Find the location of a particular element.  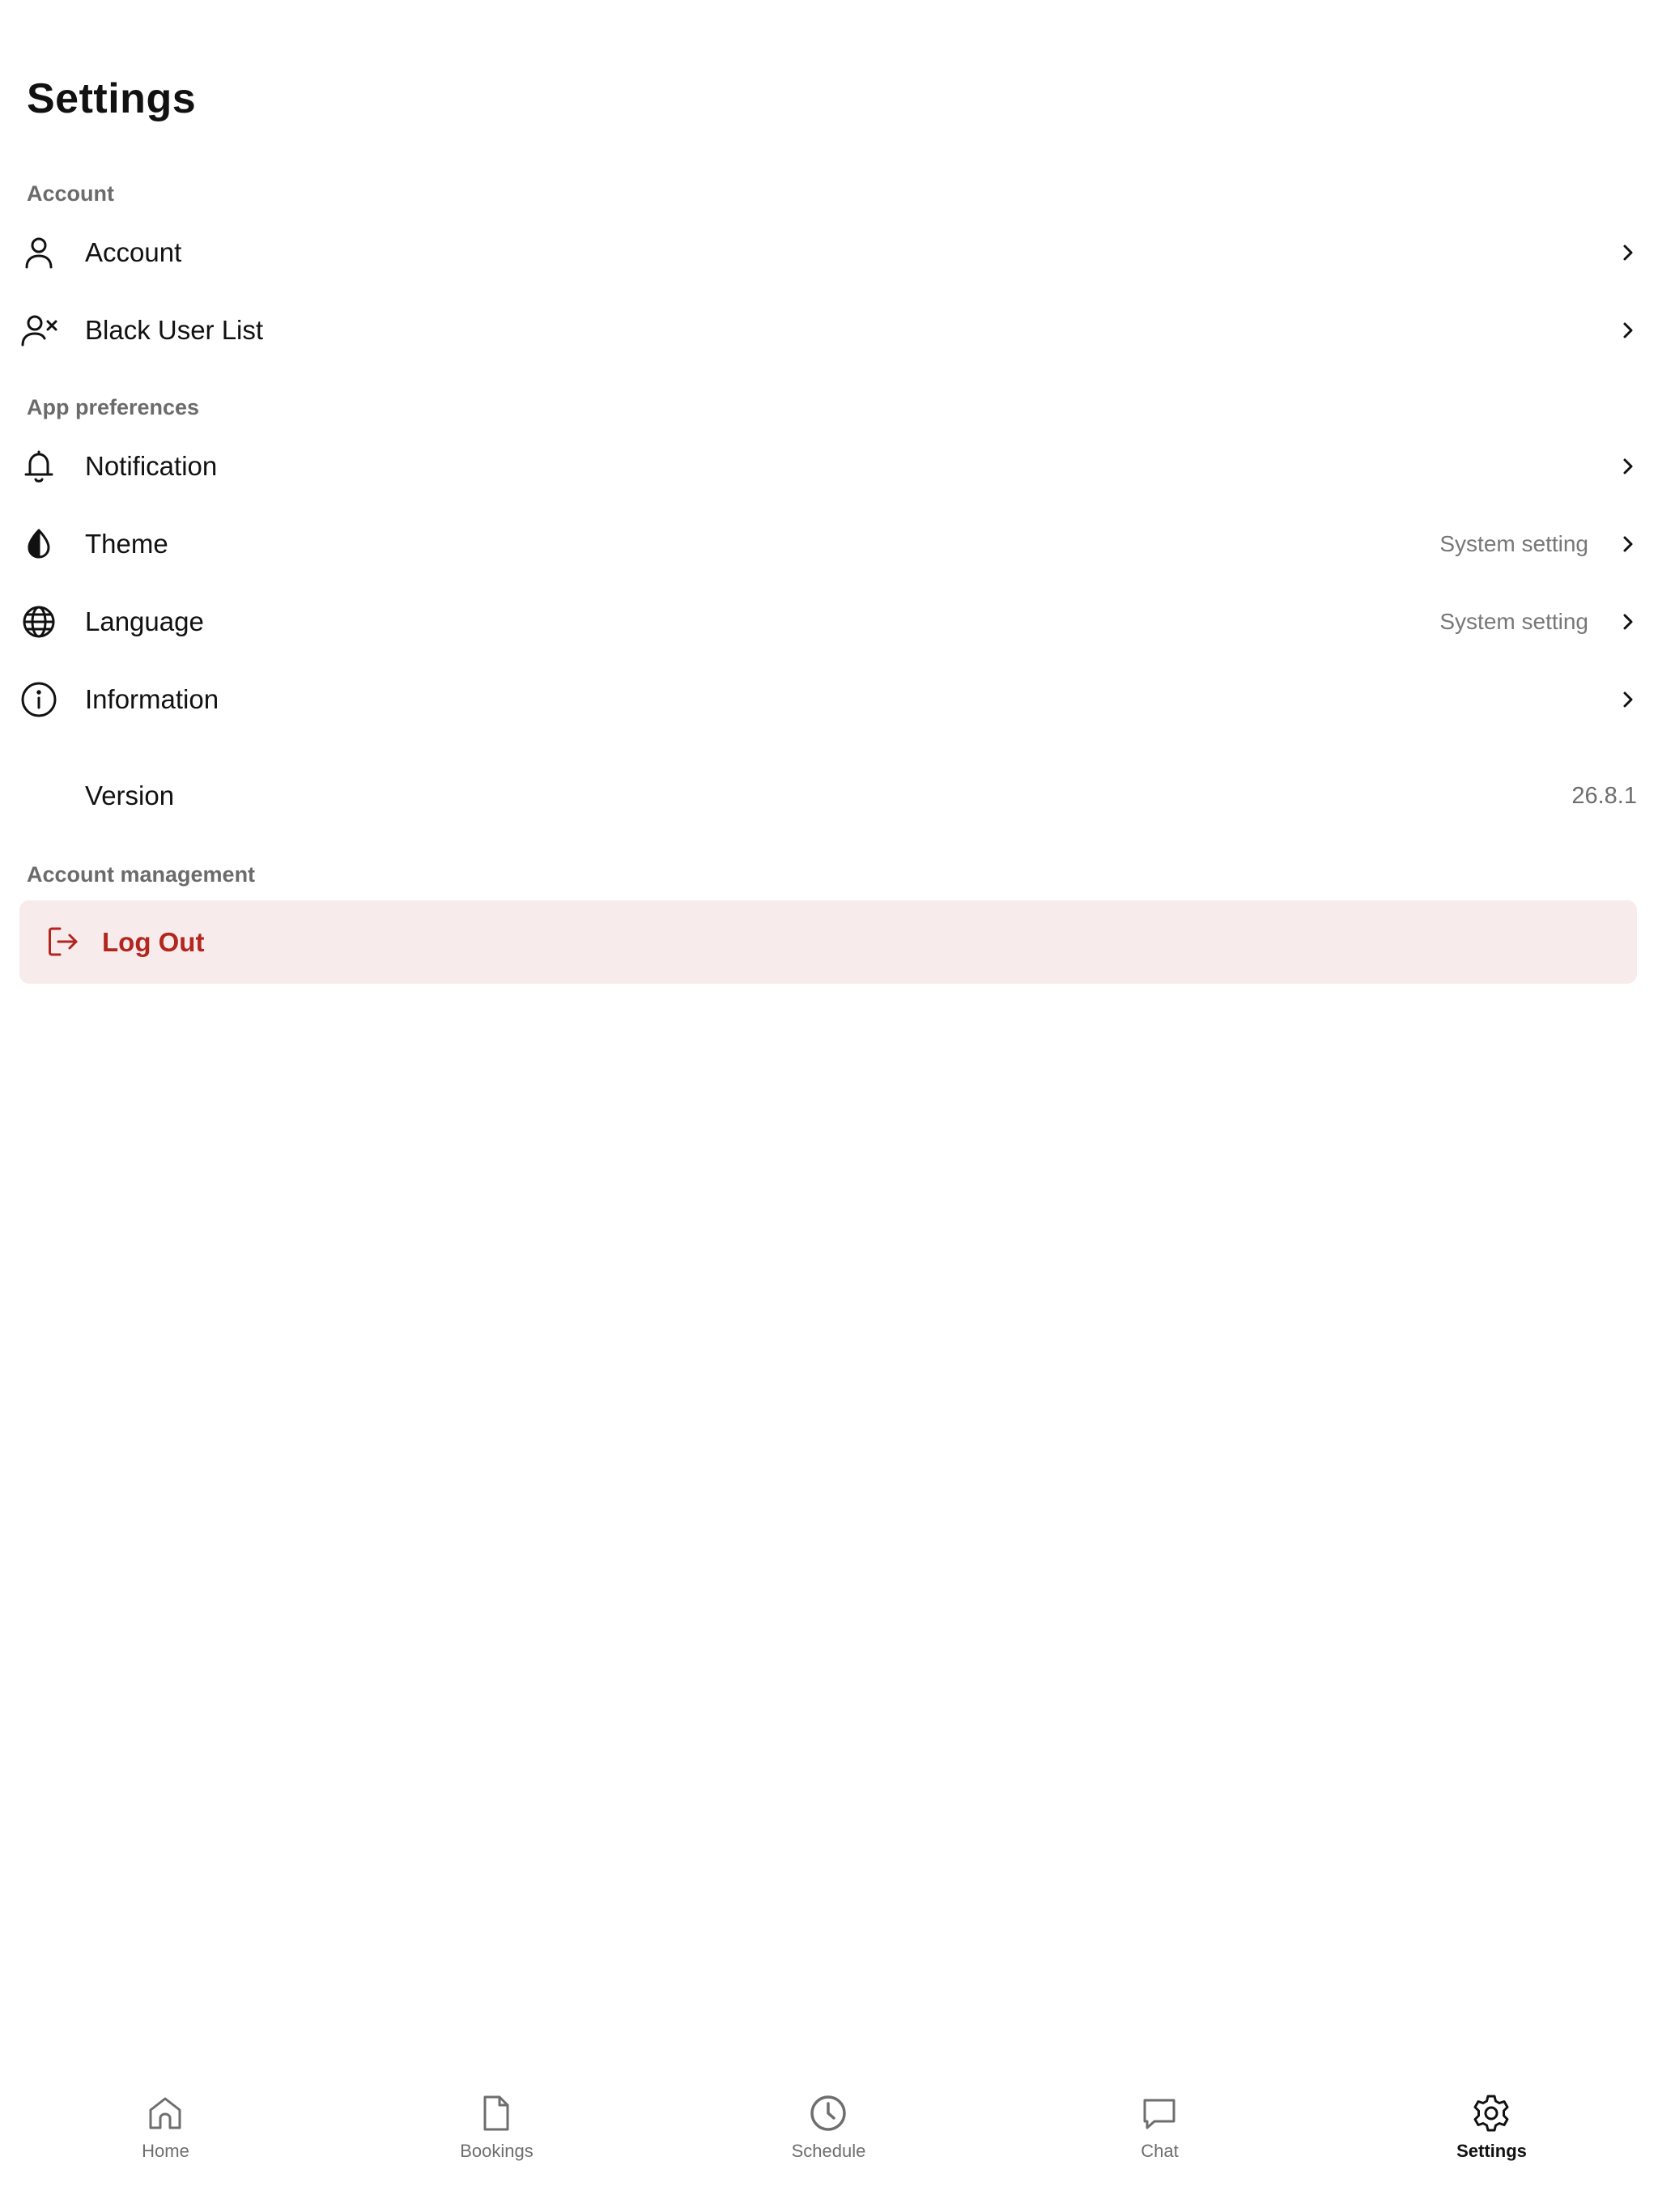

settings-item-label: Theme is located at coordinates (126, 544).